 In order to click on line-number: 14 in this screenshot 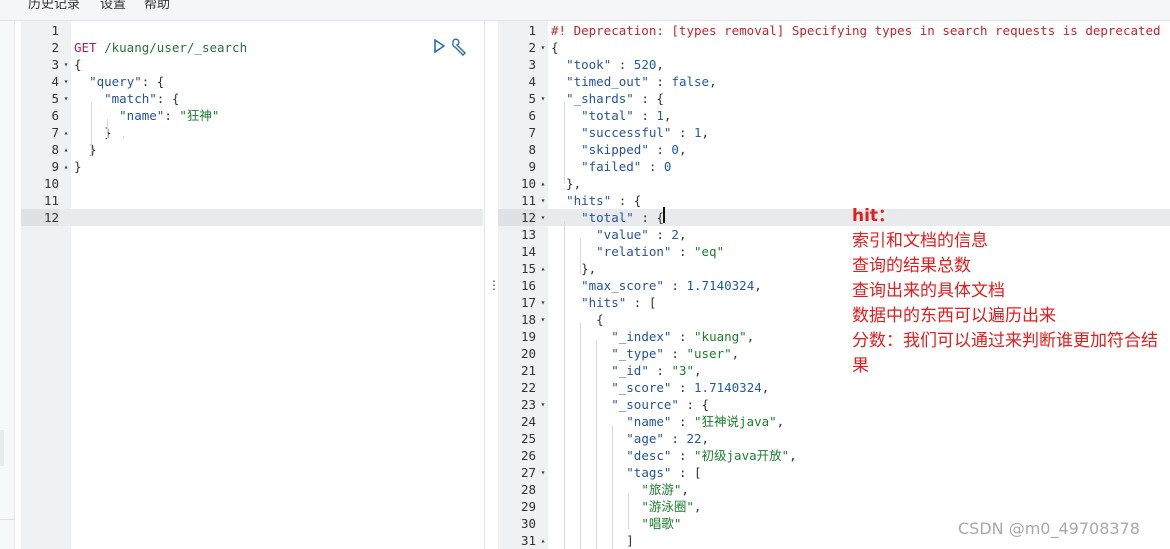, I will do `click(528, 251)`.